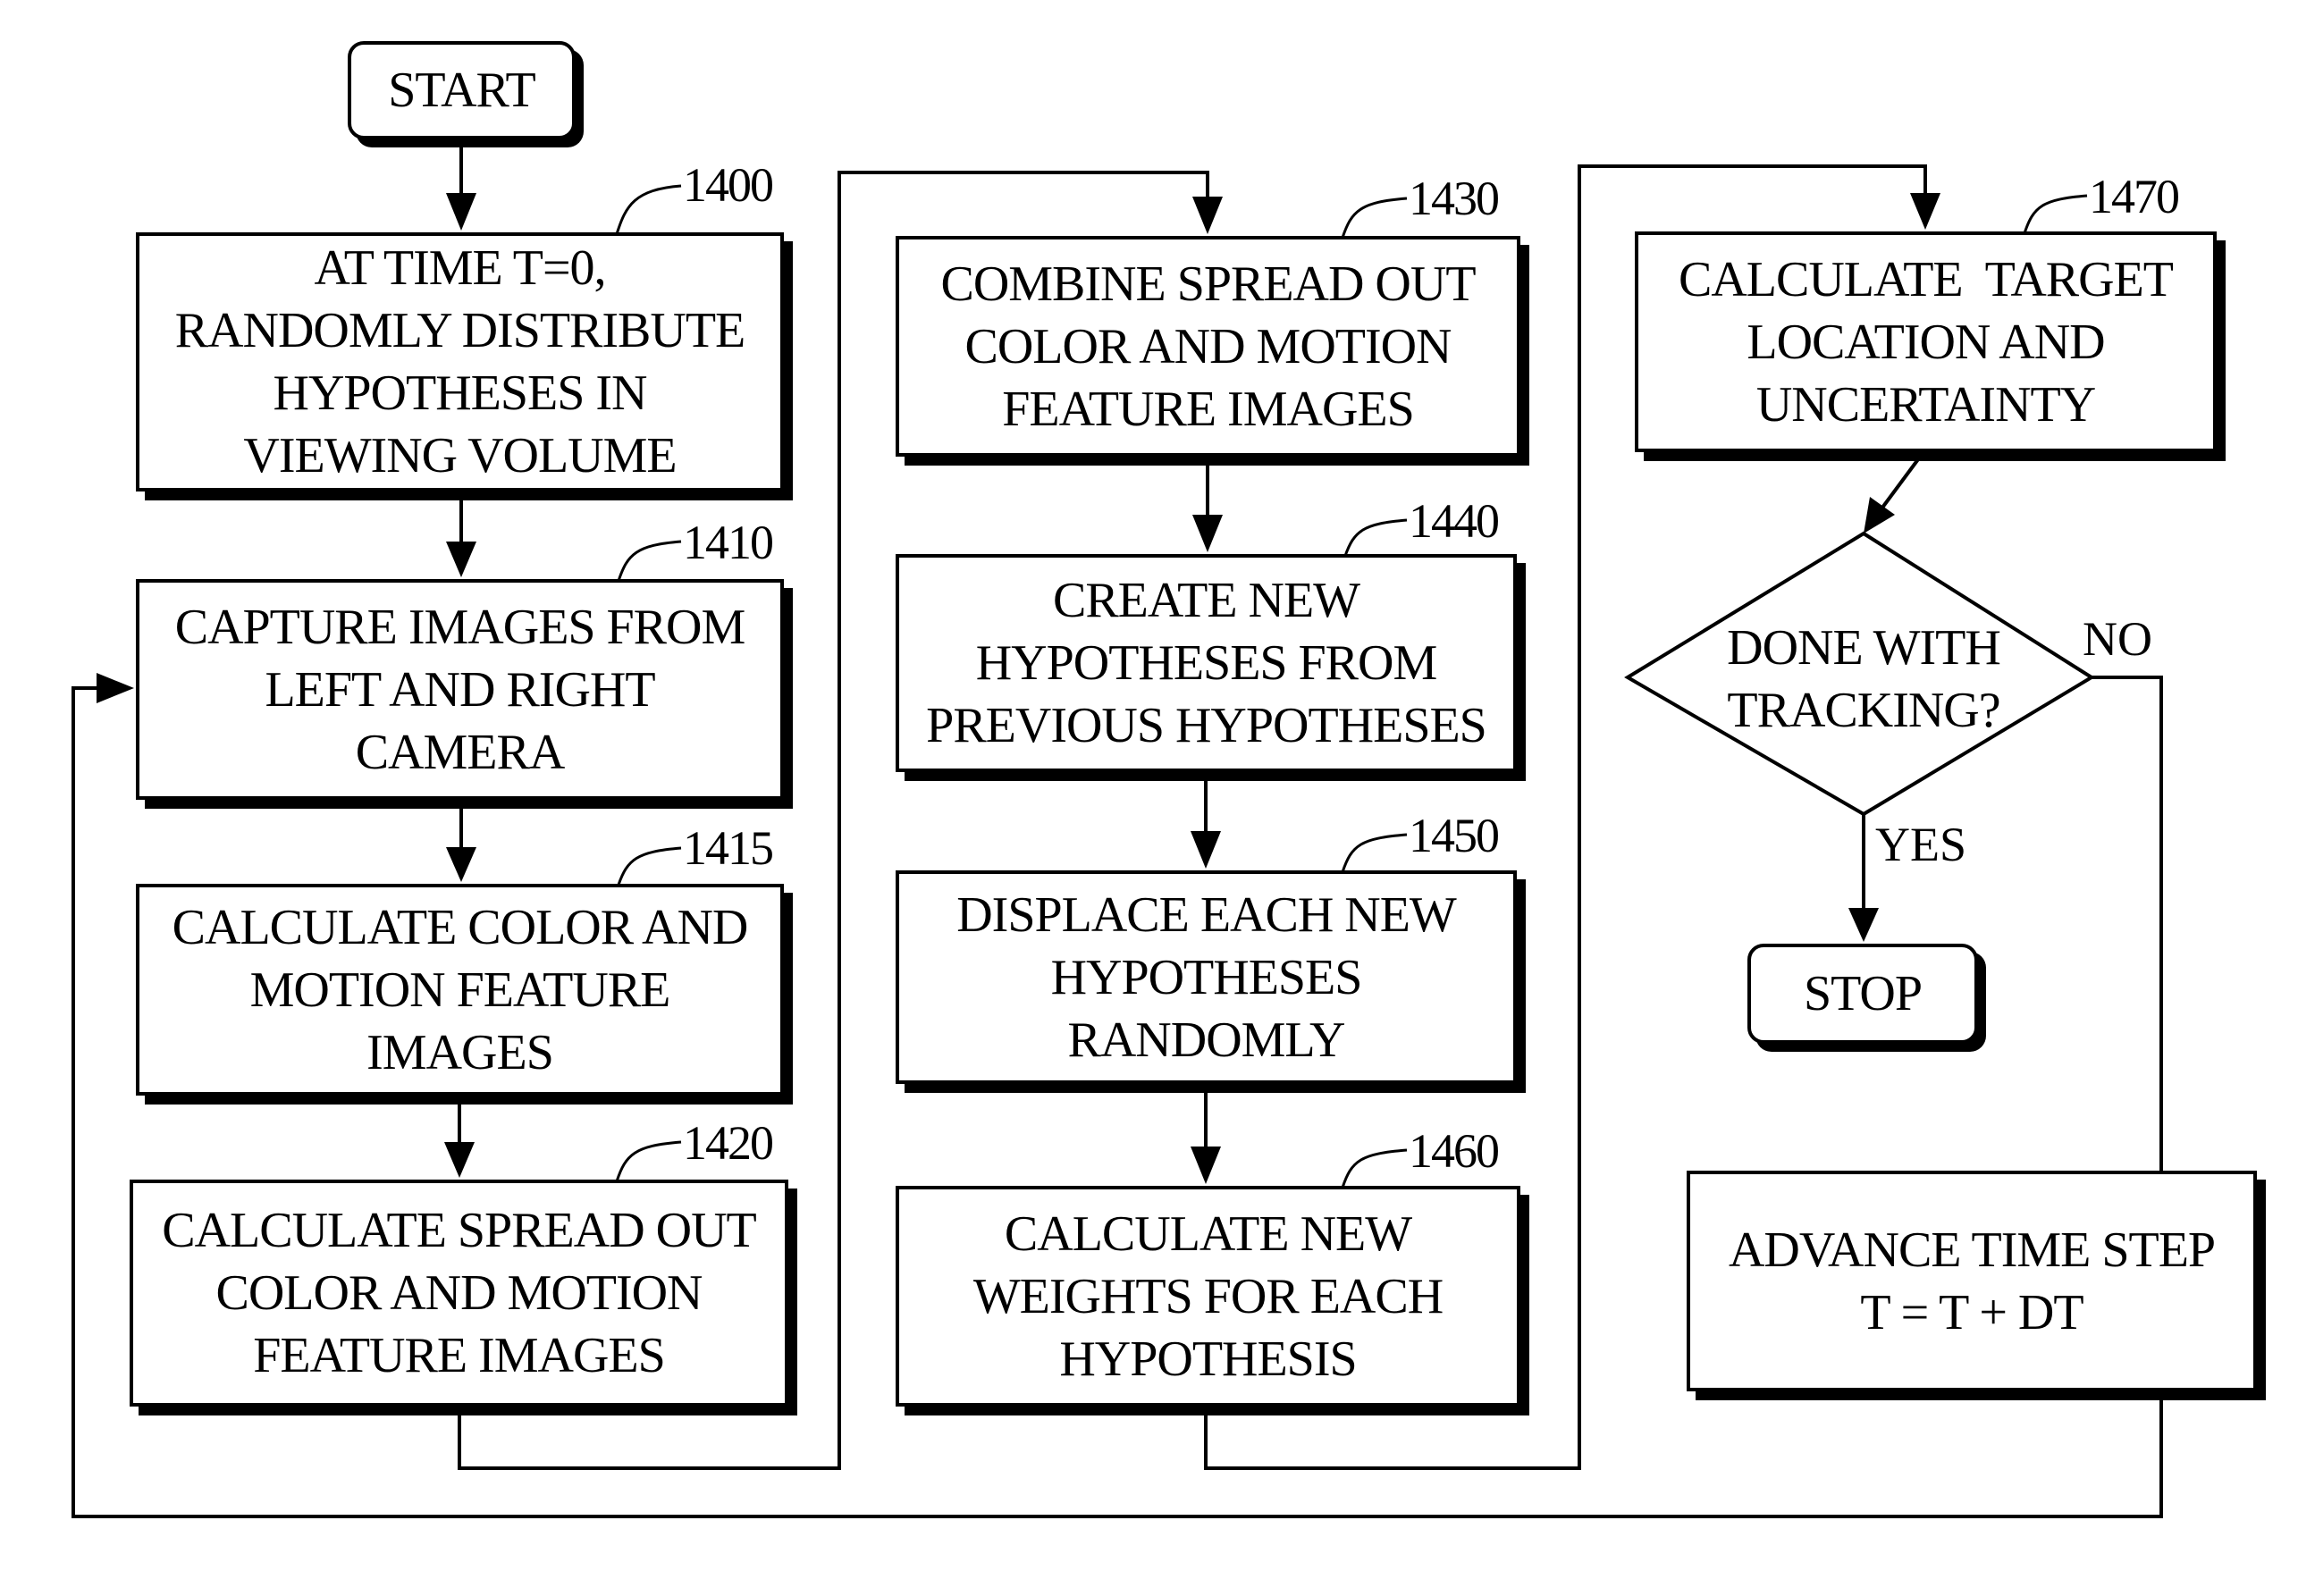 Image resolution: width=2298 pixels, height=1596 pixels. What do you see at coordinates (460, 330) in the screenshot?
I see `step-line: RANDOMLY DISTRIBUTE` at bounding box center [460, 330].